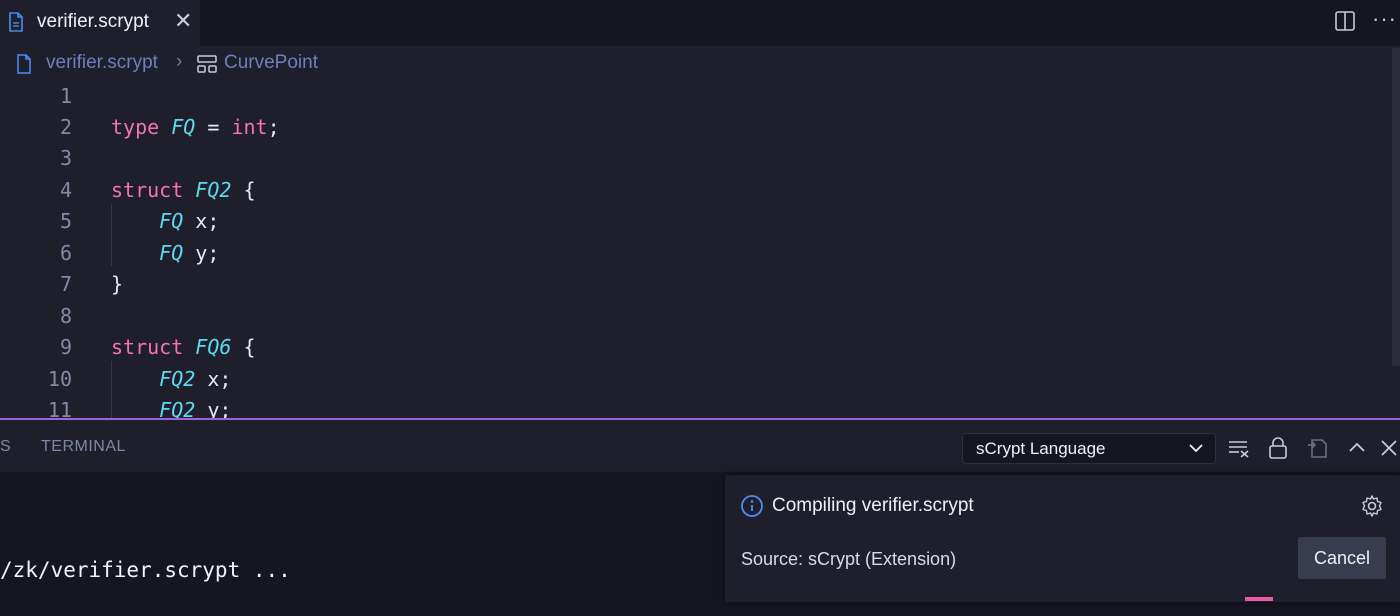 Image resolution: width=1400 pixels, height=616 pixels. What do you see at coordinates (849, 559) in the screenshot?
I see `notification-source: Source: sCrypt (Extension)` at bounding box center [849, 559].